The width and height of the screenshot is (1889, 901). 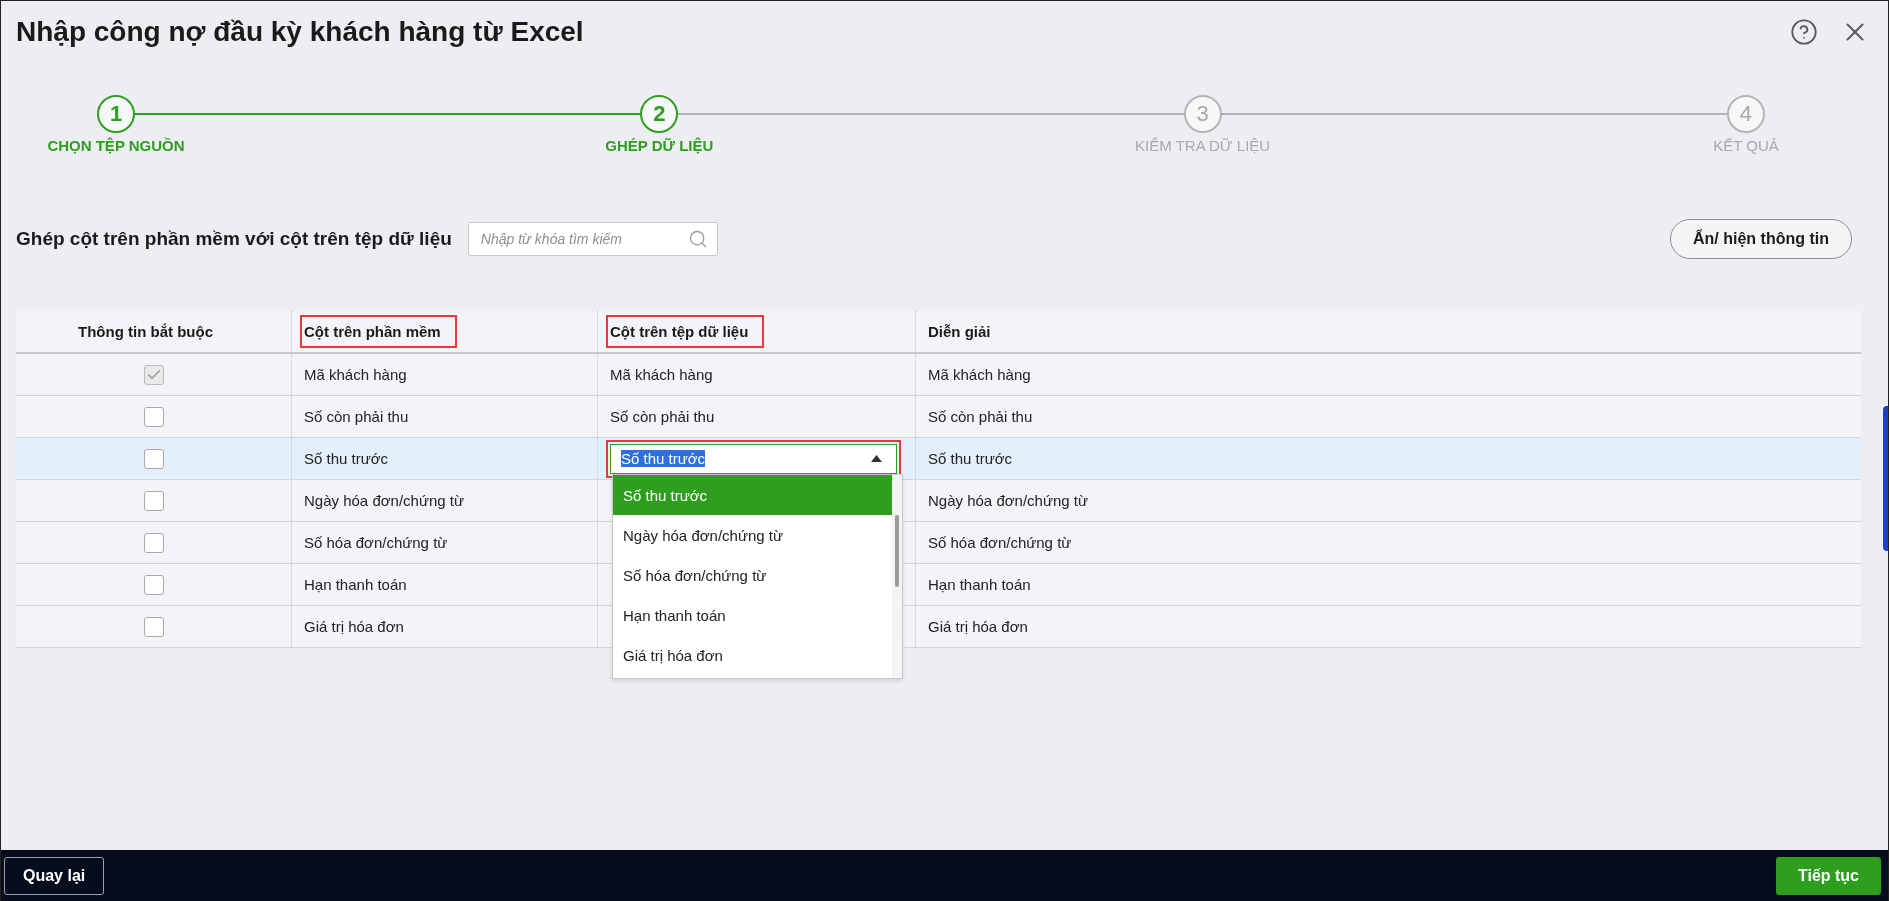 I want to click on step-number: 4, so click(x=1746, y=114).